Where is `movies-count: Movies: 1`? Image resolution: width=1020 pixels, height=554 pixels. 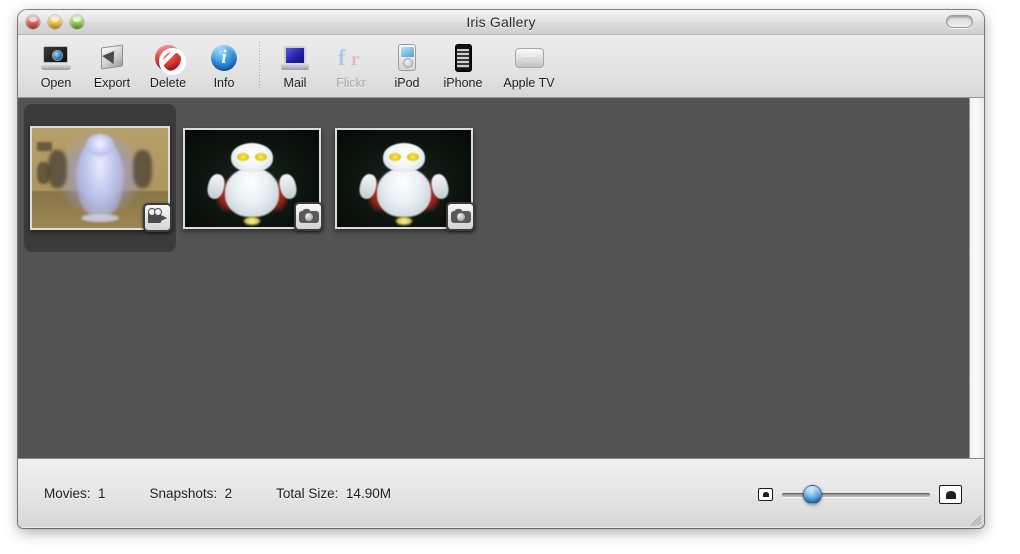
movies-count: Movies: 1 is located at coordinates (75, 493).